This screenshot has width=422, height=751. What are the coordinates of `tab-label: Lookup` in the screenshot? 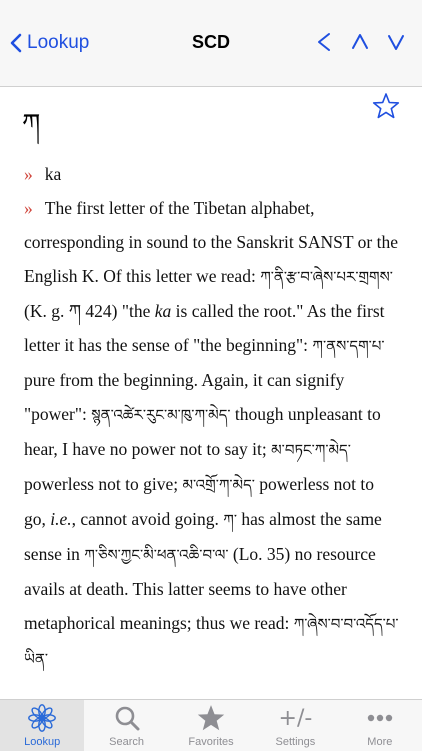 It's located at (42, 742).